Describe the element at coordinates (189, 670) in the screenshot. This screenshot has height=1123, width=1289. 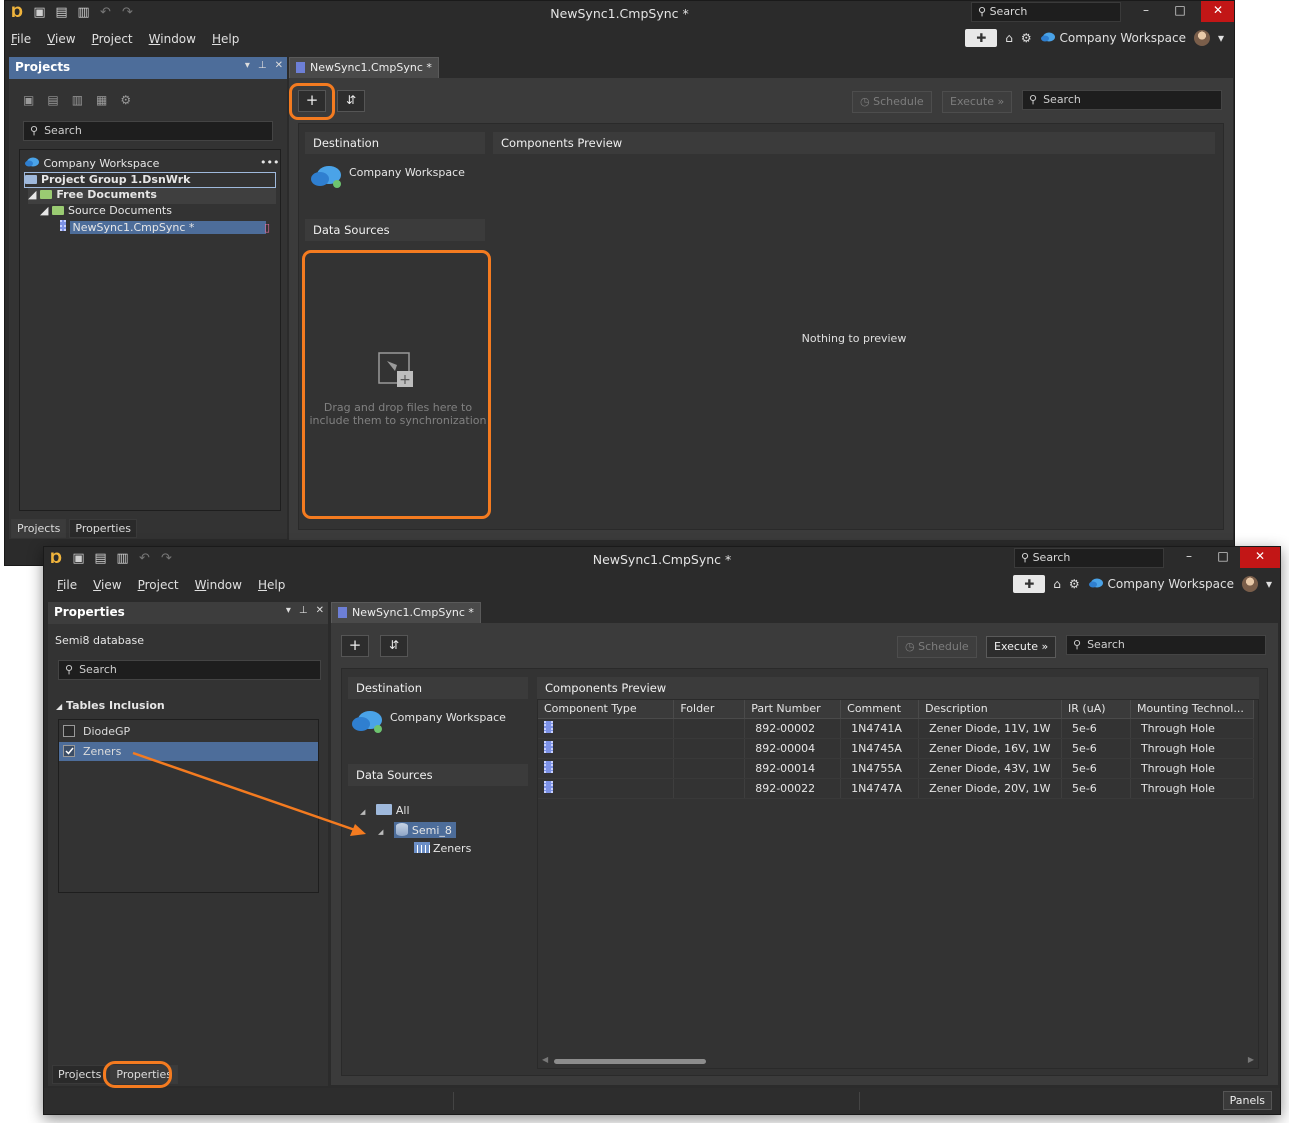
I see `properties-search-input: ⚲ Search` at that location.